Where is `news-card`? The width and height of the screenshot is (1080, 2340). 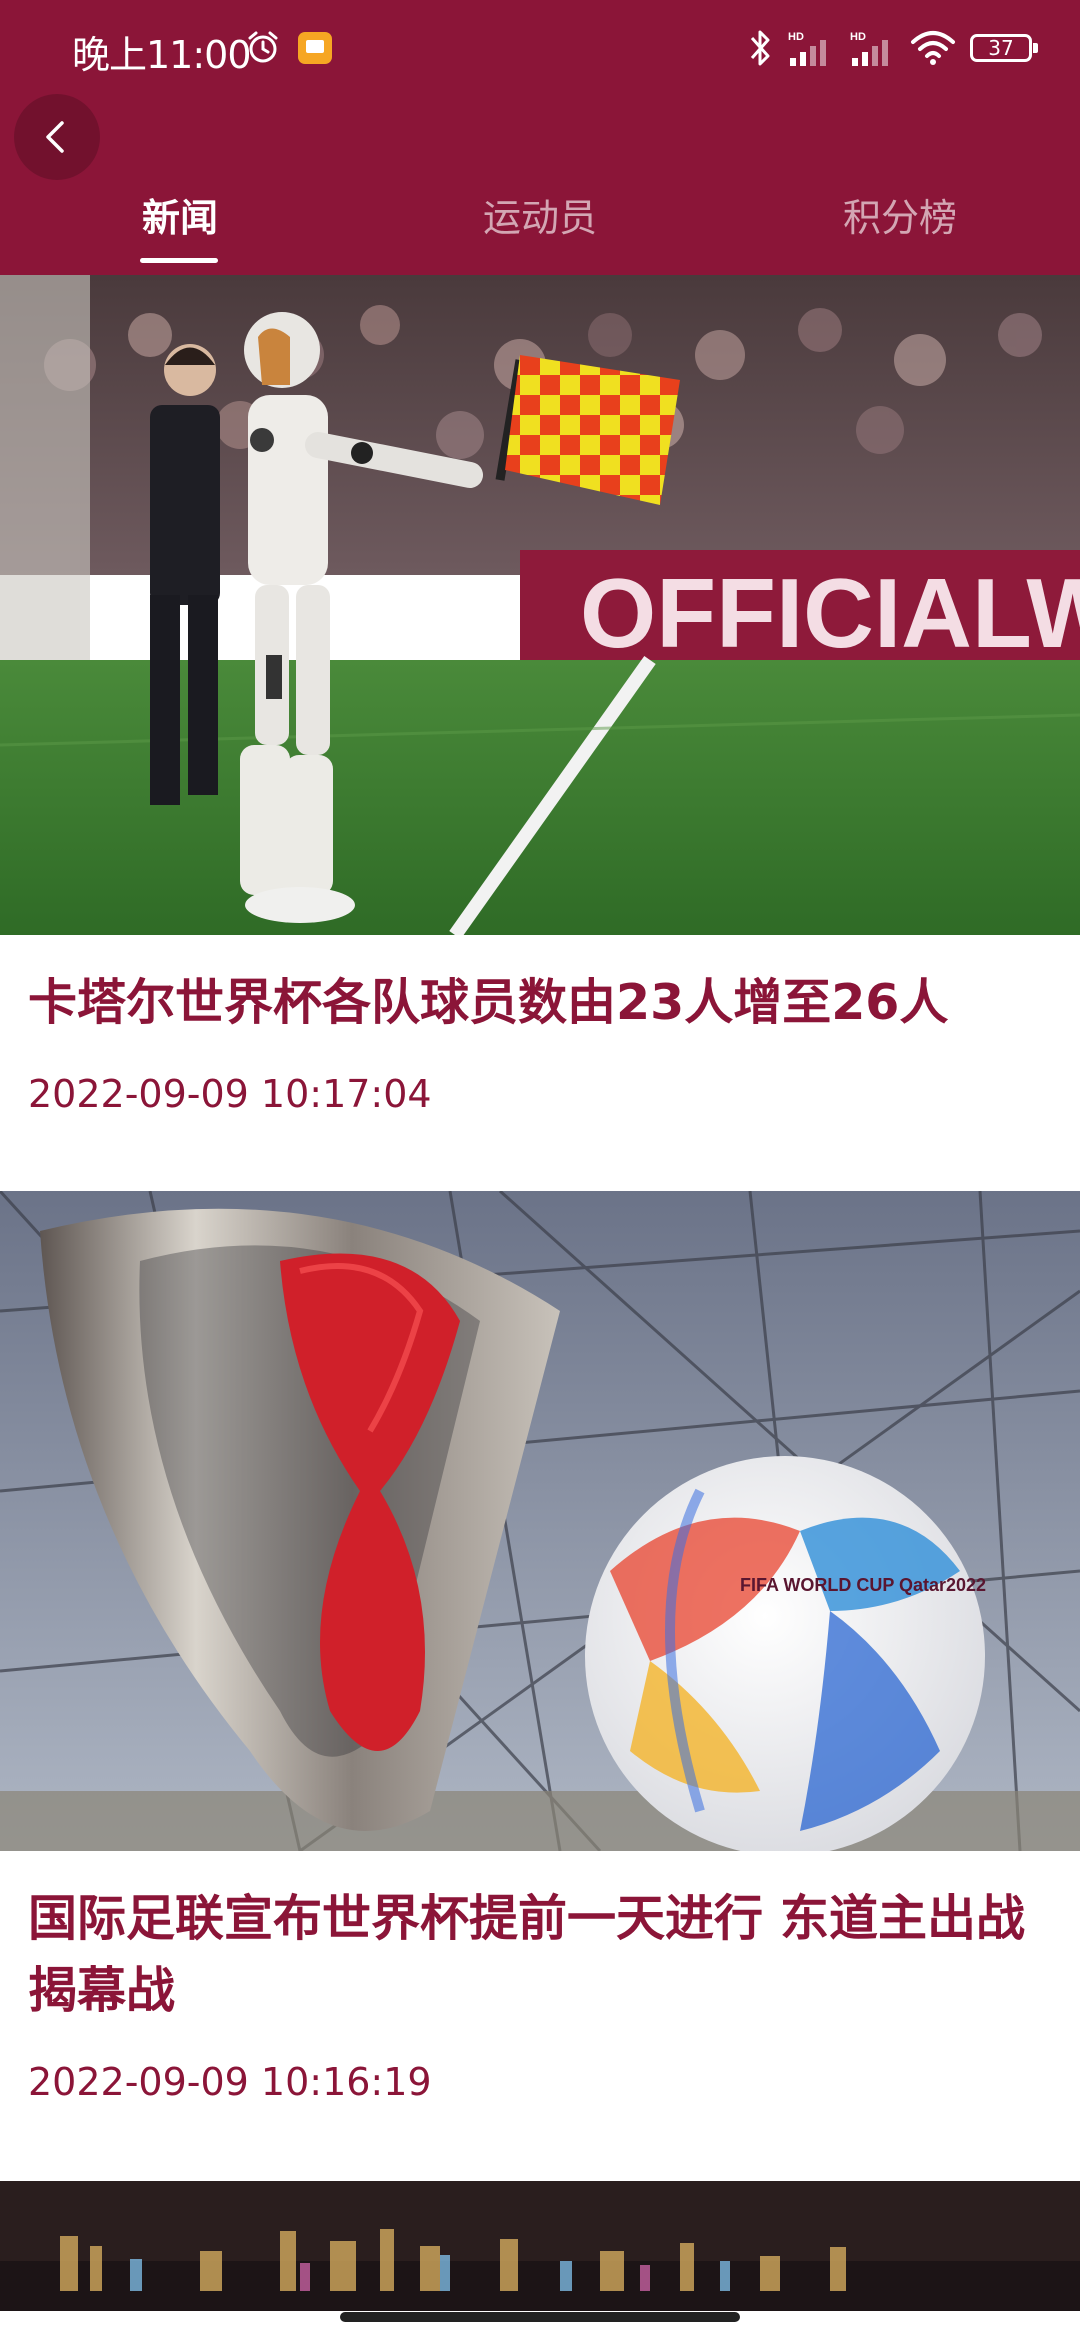
news-card is located at coordinates (540, 2246).